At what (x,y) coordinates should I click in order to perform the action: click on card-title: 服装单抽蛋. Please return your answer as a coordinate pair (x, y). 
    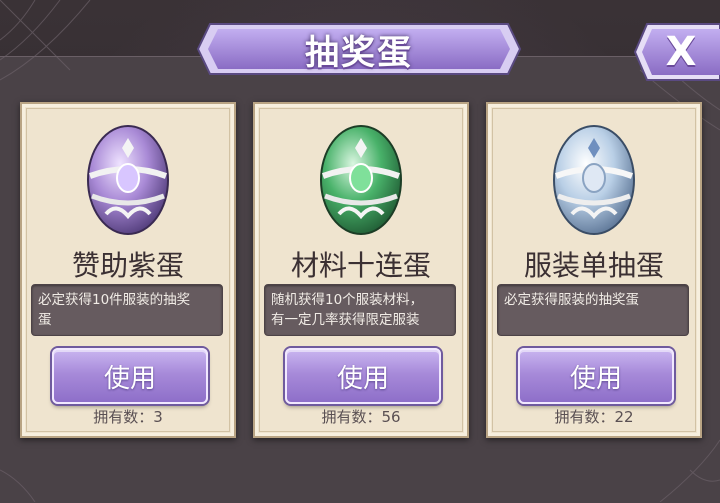
    Looking at the image, I should click on (593, 265).